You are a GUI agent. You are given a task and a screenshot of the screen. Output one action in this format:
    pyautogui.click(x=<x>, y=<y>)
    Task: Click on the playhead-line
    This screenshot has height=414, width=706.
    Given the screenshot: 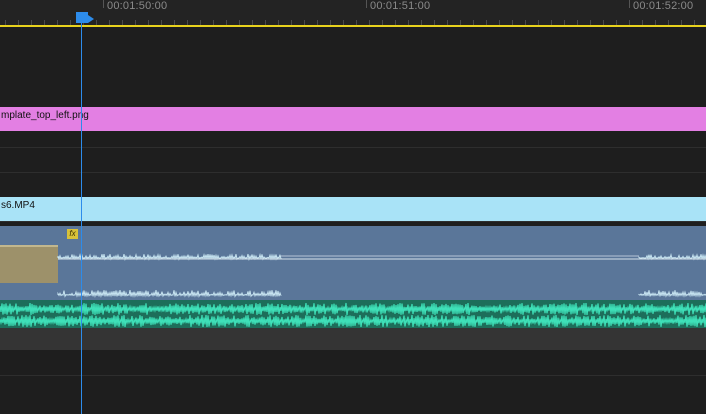 What is the action you would take?
    pyautogui.click(x=81, y=218)
    